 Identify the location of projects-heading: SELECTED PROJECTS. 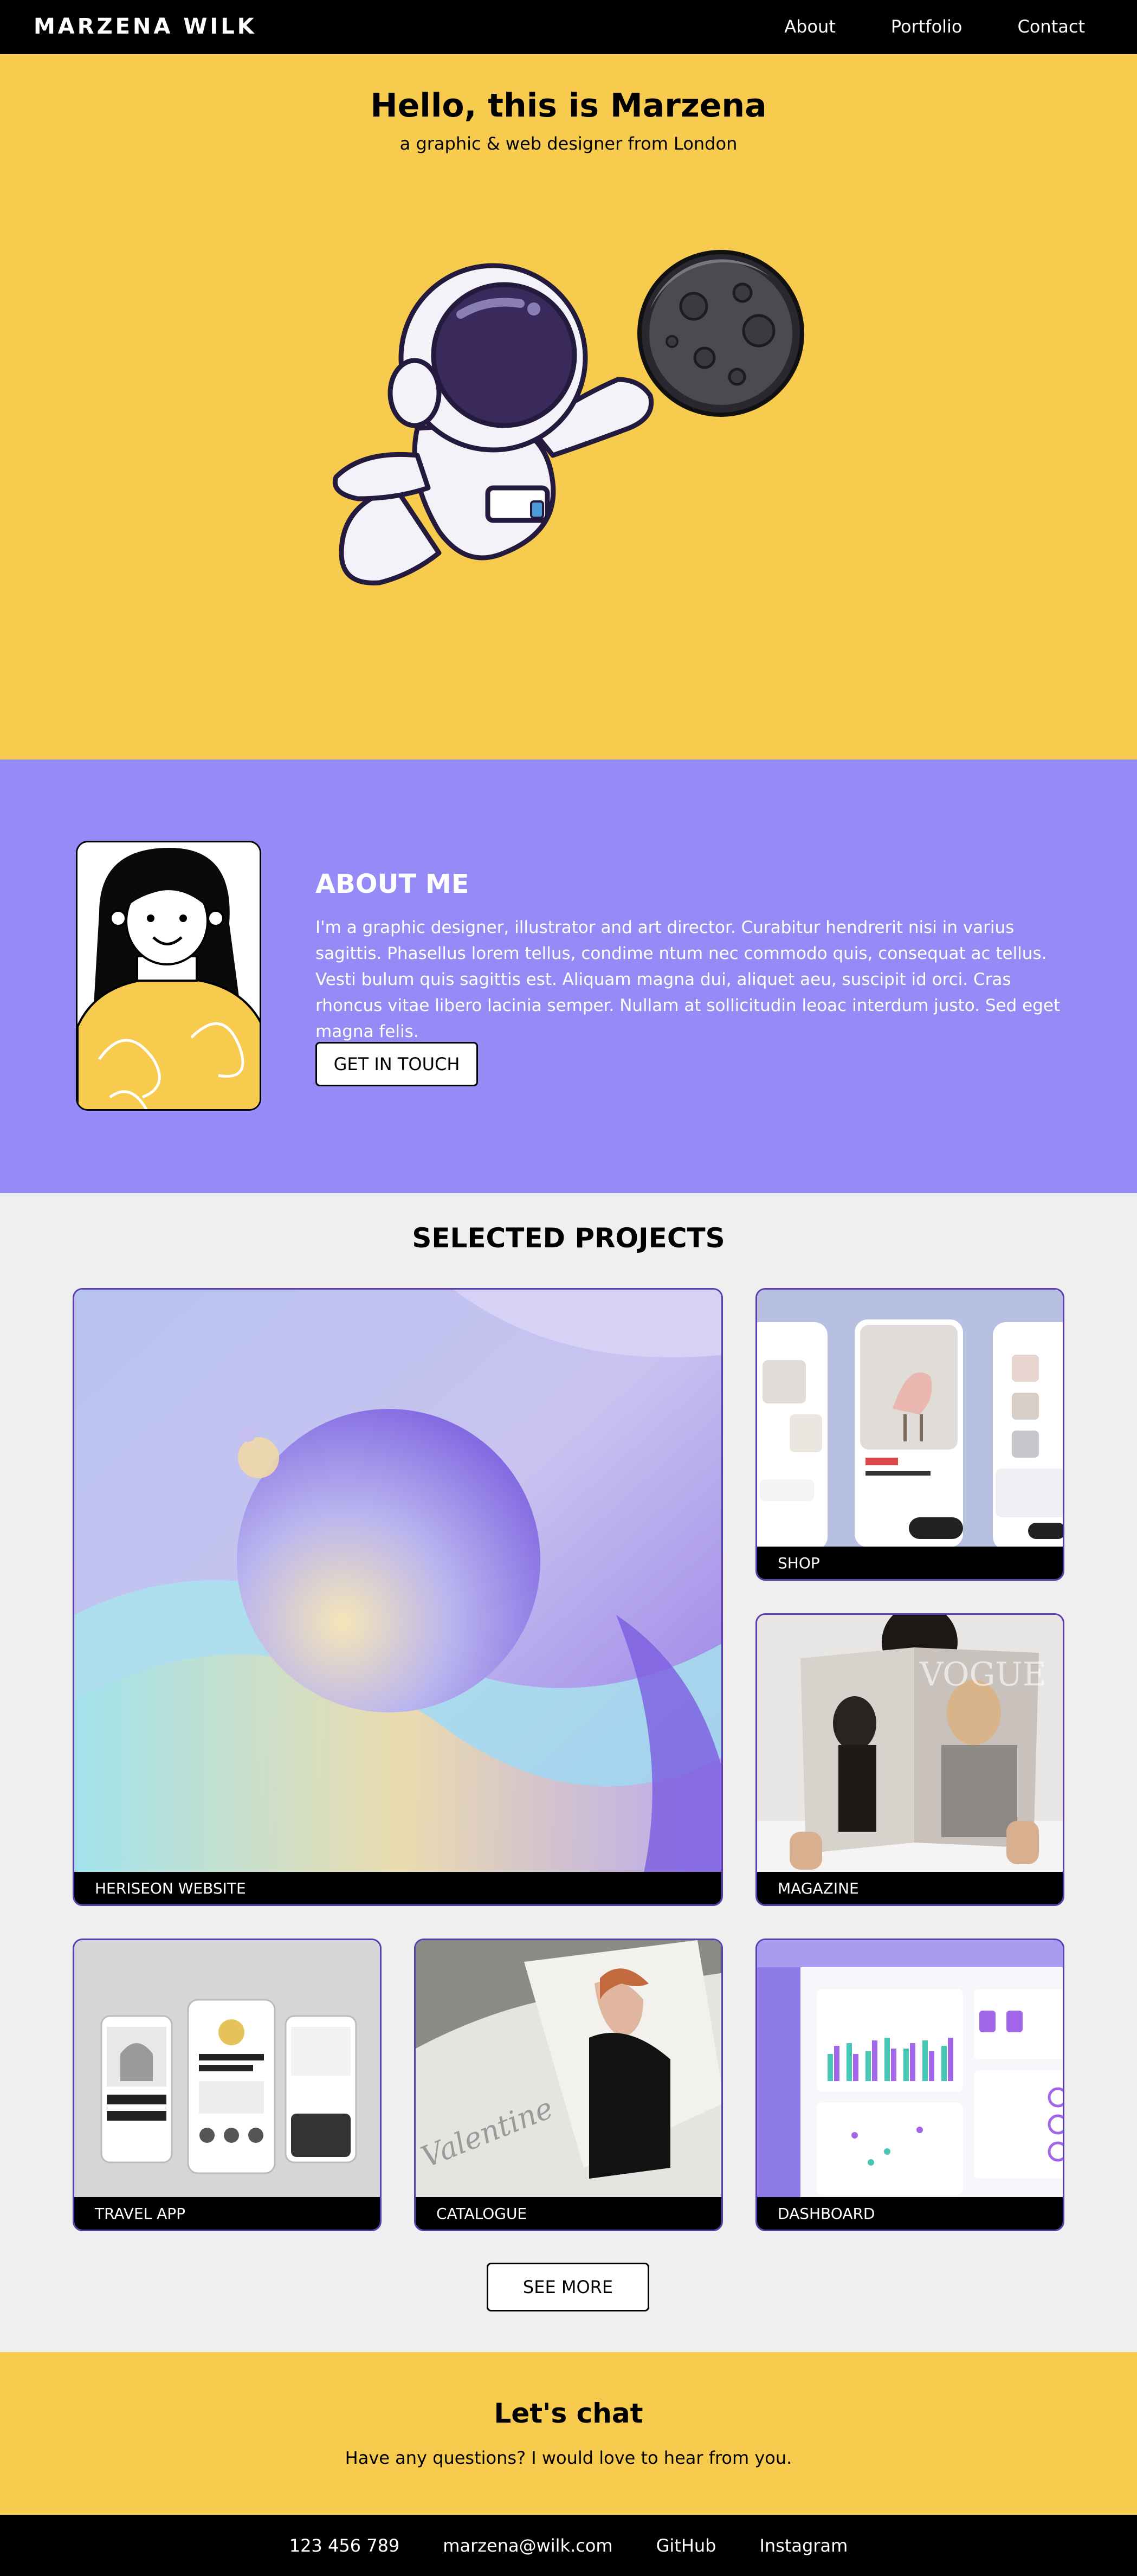
(568, 1238).